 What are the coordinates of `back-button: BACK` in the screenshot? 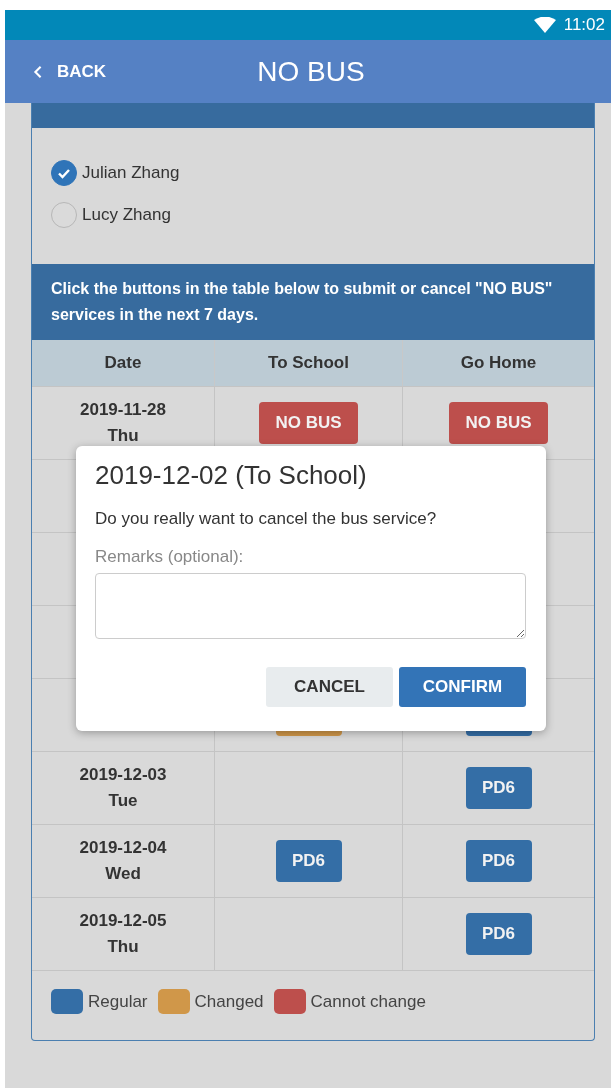 It's located at (70, 71).